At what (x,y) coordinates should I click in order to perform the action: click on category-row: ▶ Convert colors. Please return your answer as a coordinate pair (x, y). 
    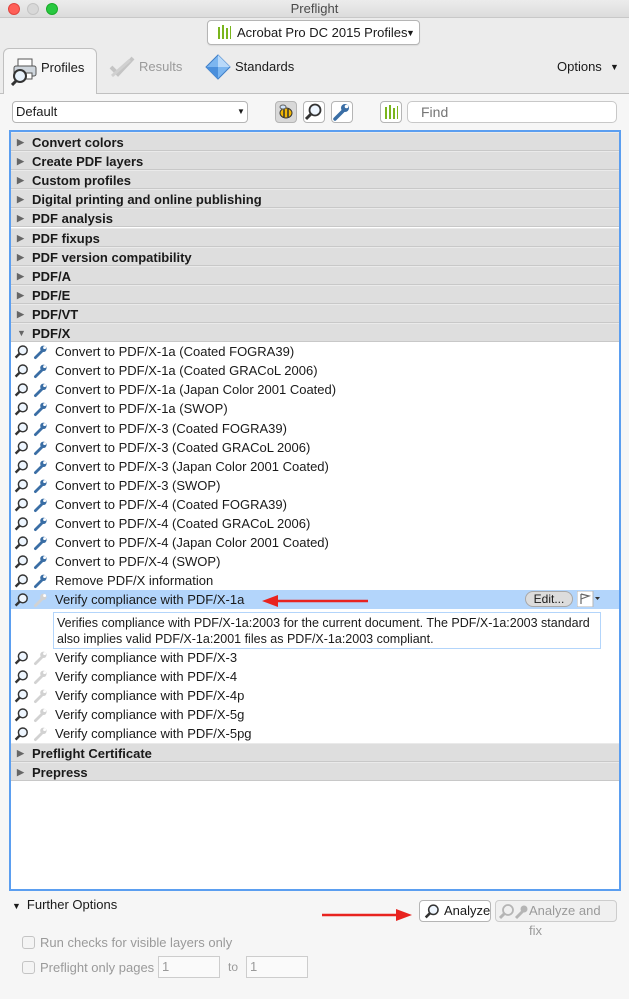
    Looking at the image, I should click on (315, 141).